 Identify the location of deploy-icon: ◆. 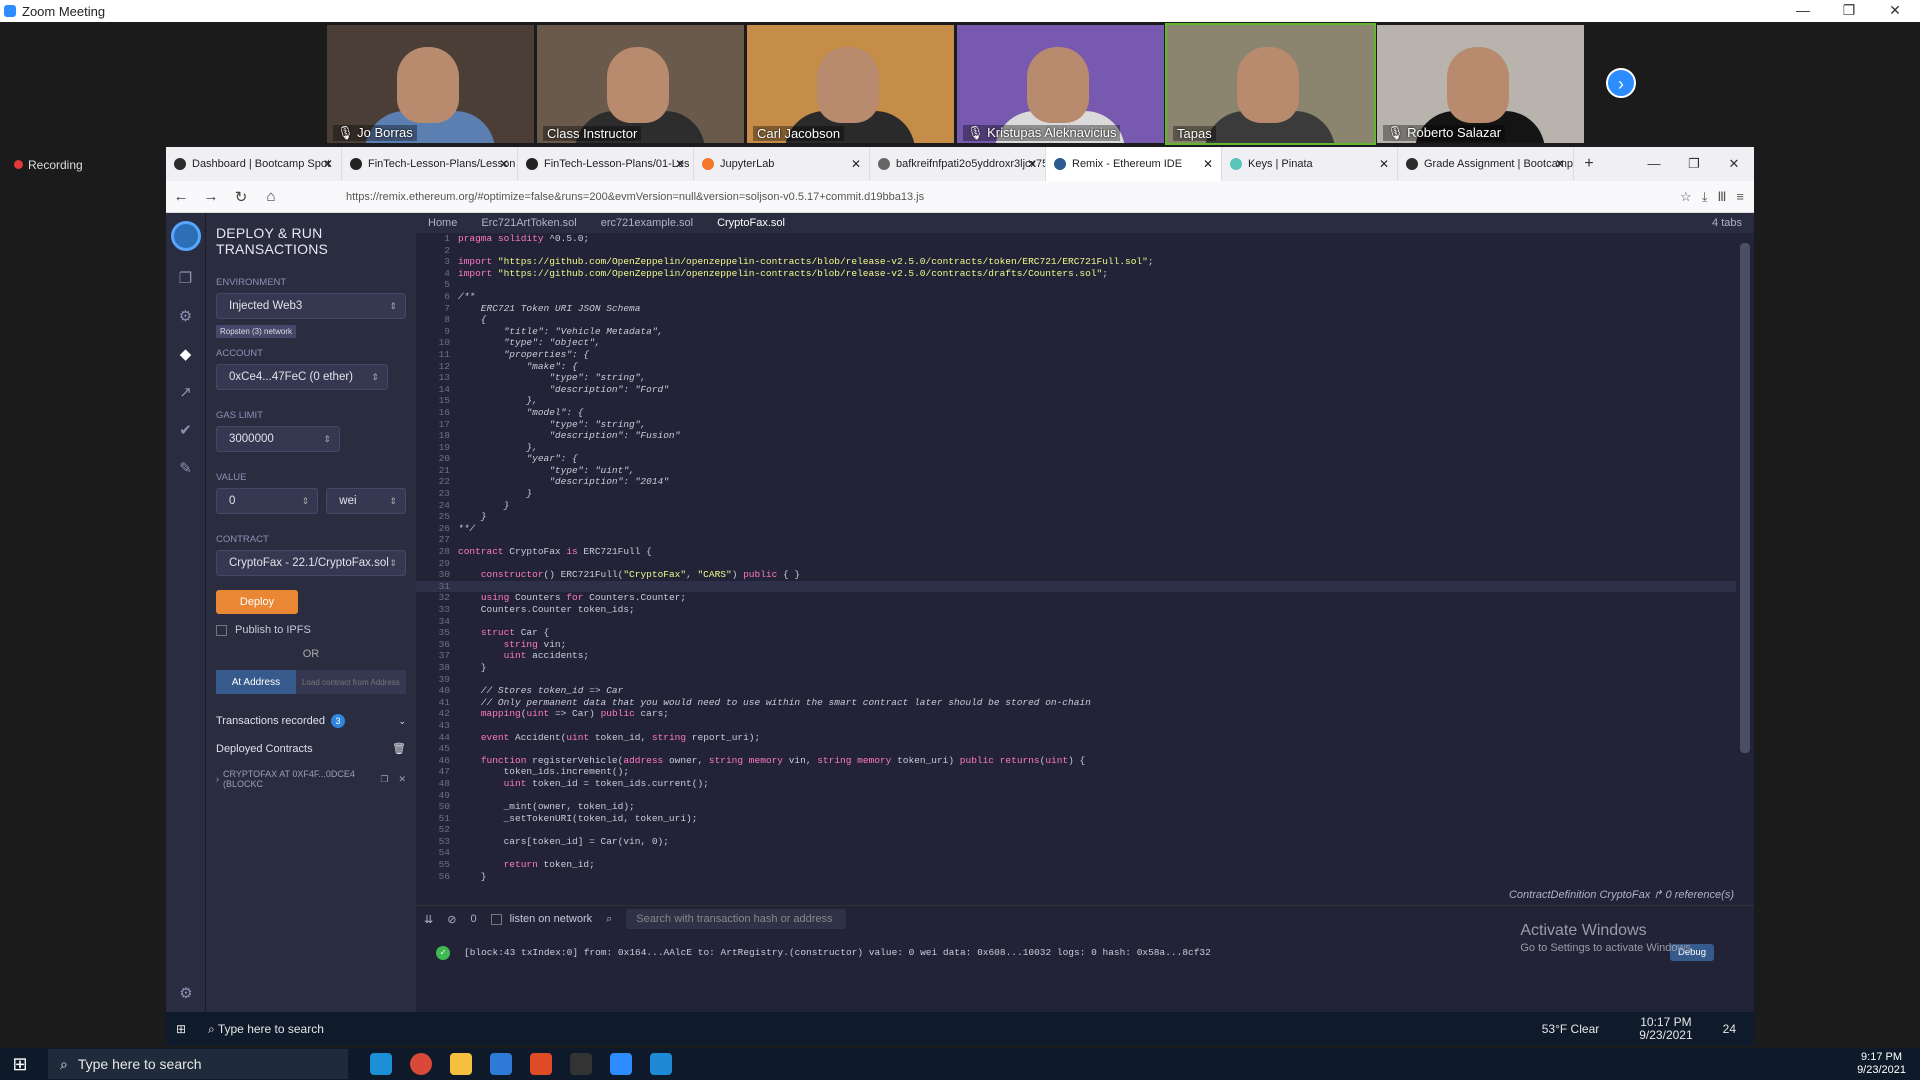
(185, 354).